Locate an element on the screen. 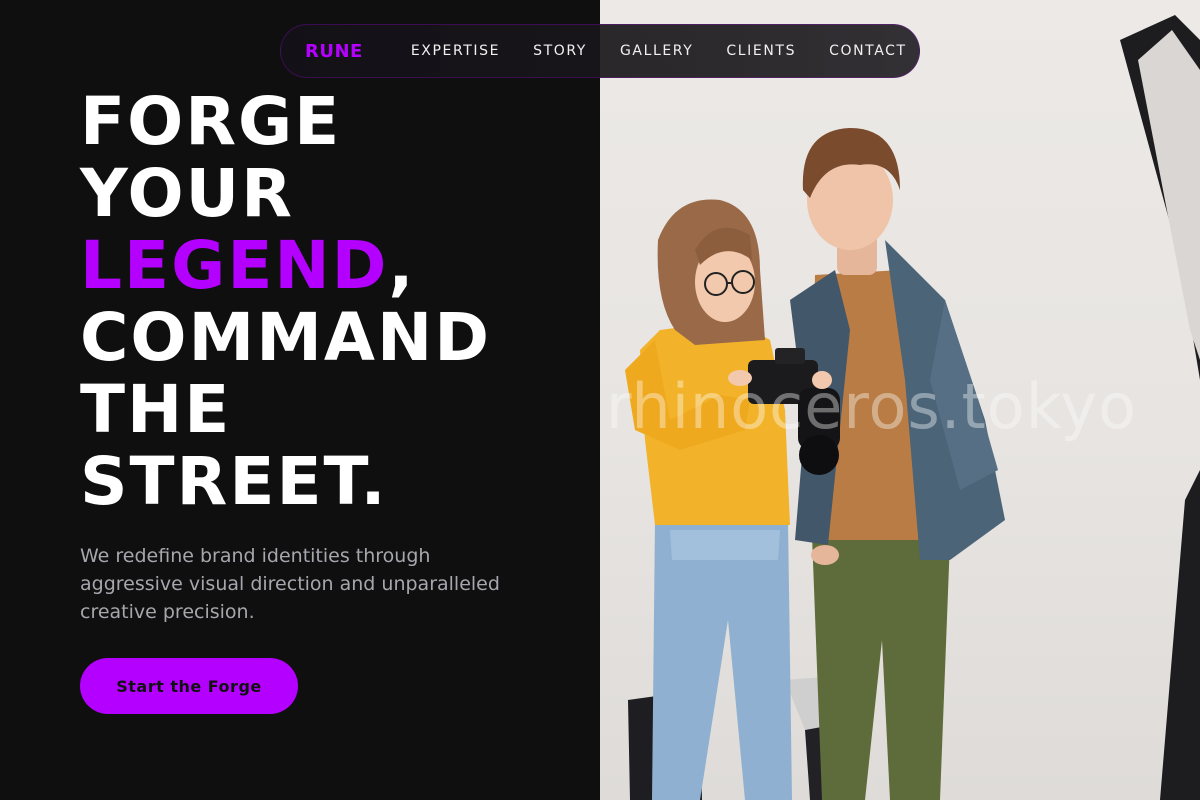 This screenshot has height=800, width=1200. headline-line-3: LEGEND, is located at coordinates (285, 266).